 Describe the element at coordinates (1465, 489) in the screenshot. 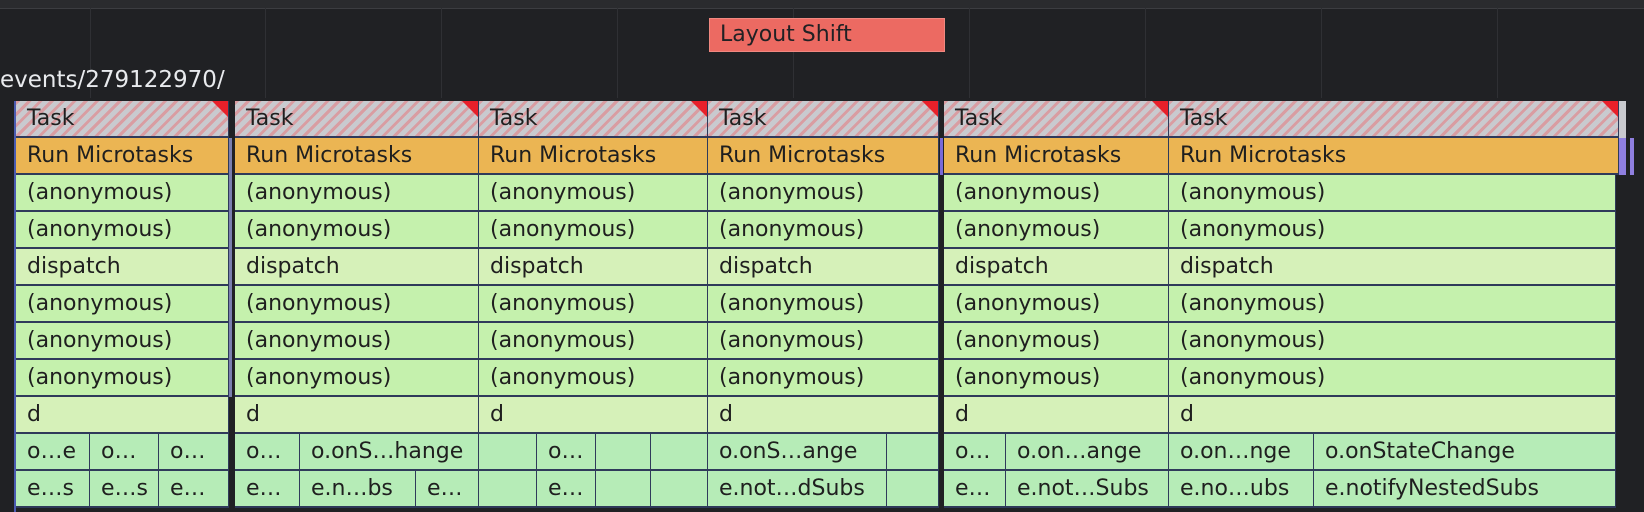

I see `notifynestedsubs-call-block: e.notifyNestedSubs` at that location.